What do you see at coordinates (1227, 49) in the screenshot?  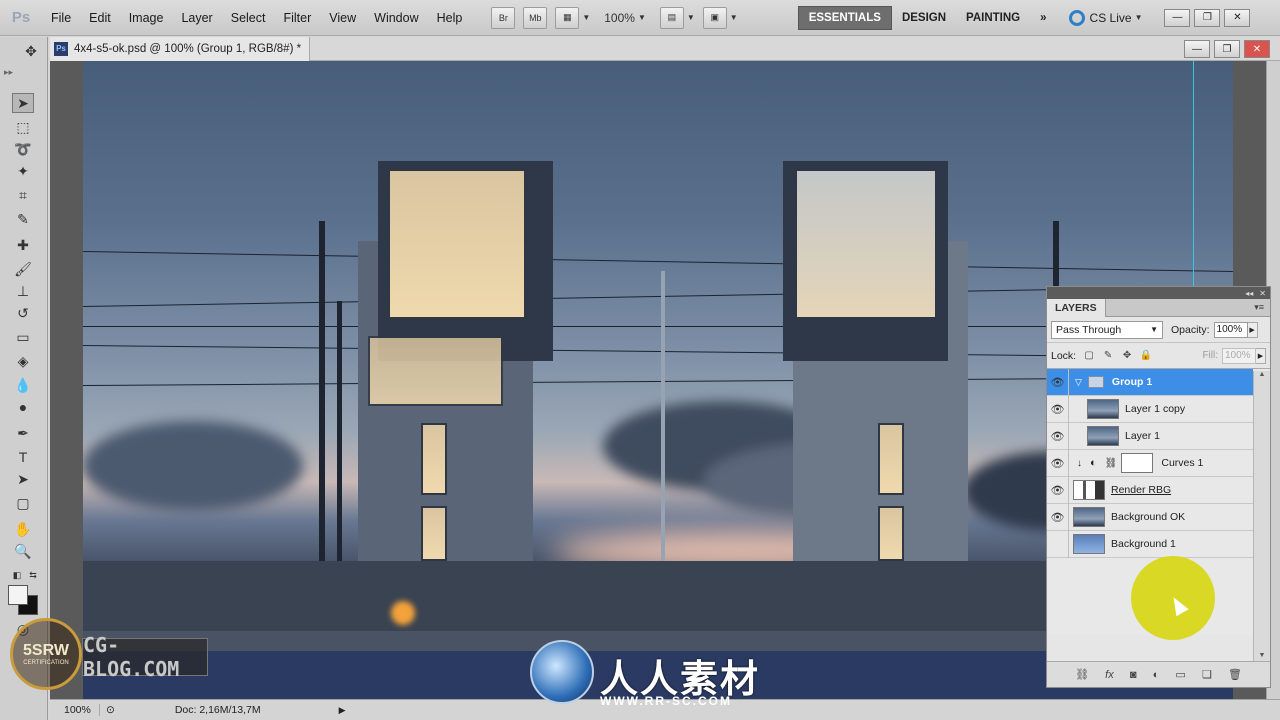 I see `doc-restore-button: ❐` at bounding box center [1227, 49].